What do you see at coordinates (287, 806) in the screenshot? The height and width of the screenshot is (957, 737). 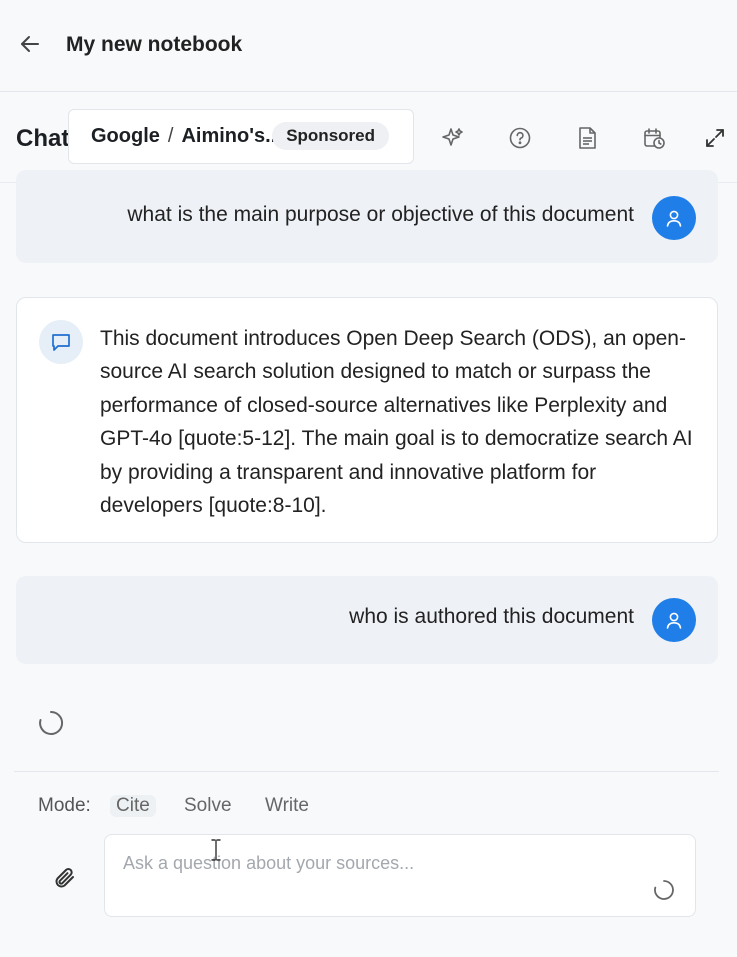 I see `mode-write: Write` at bounding box center [287, 806].